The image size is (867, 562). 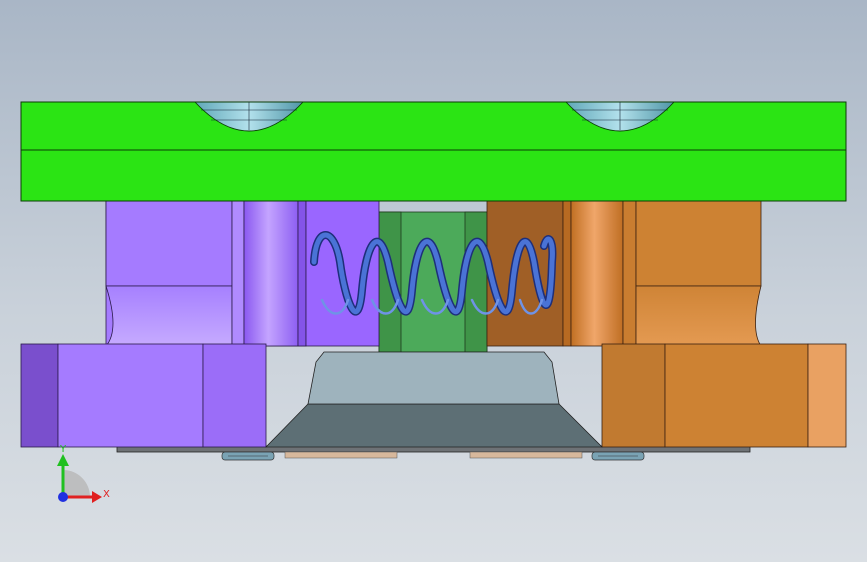 I want to click on base-plate, so click(x=433, y=452).